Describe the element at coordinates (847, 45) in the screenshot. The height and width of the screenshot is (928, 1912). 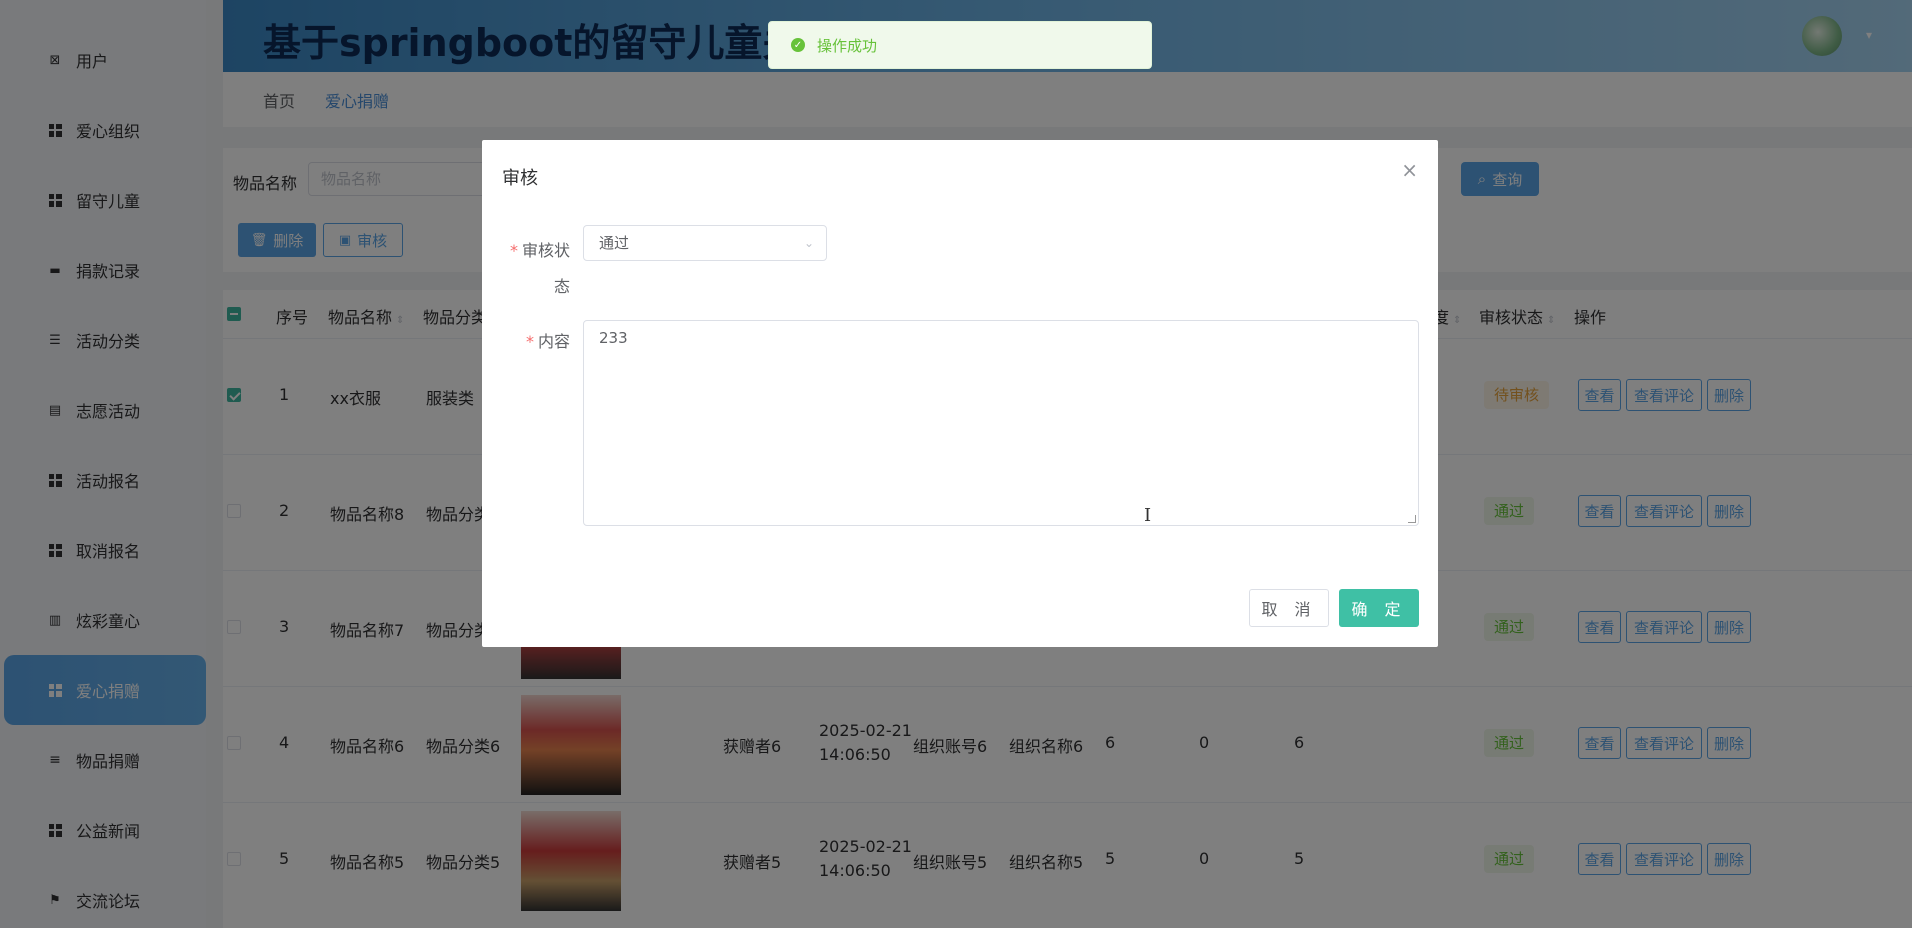
I see `toast-message: 操作成功` at that location.